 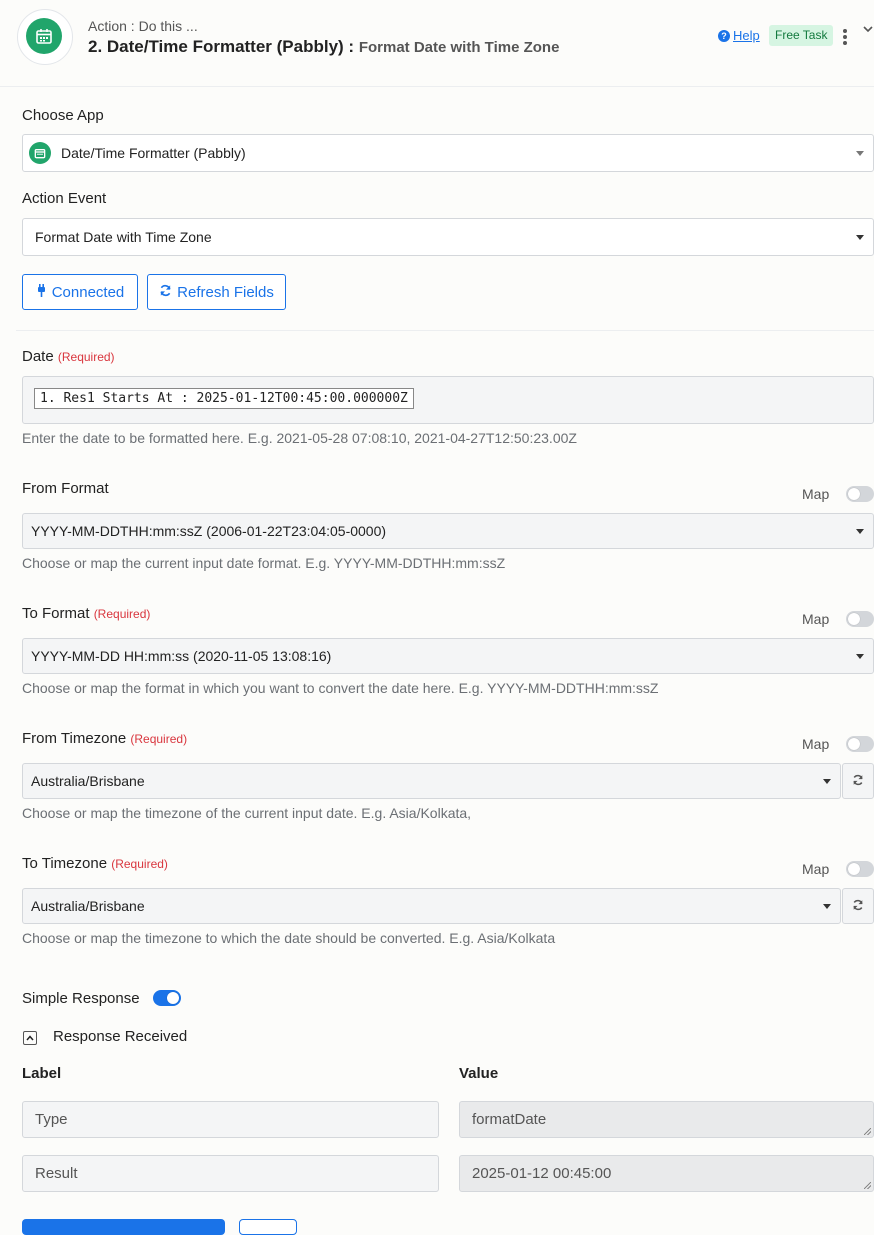 I want to click on plug-icon, so click(x=41, y=292).